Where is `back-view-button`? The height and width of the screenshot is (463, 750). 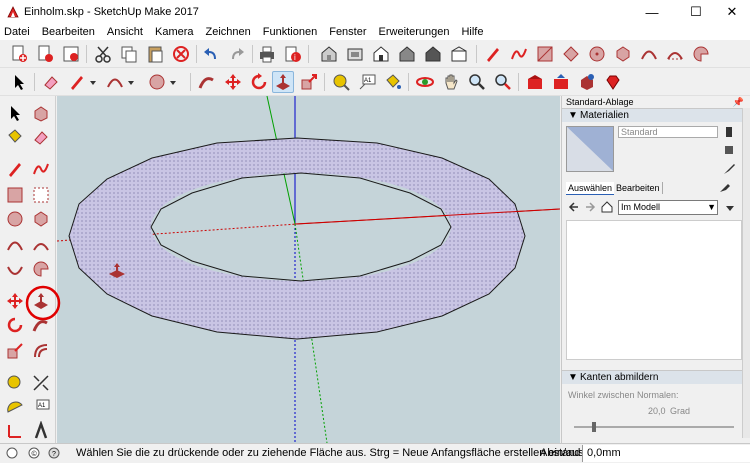 back-view-button is located at coordinates (433, 54).